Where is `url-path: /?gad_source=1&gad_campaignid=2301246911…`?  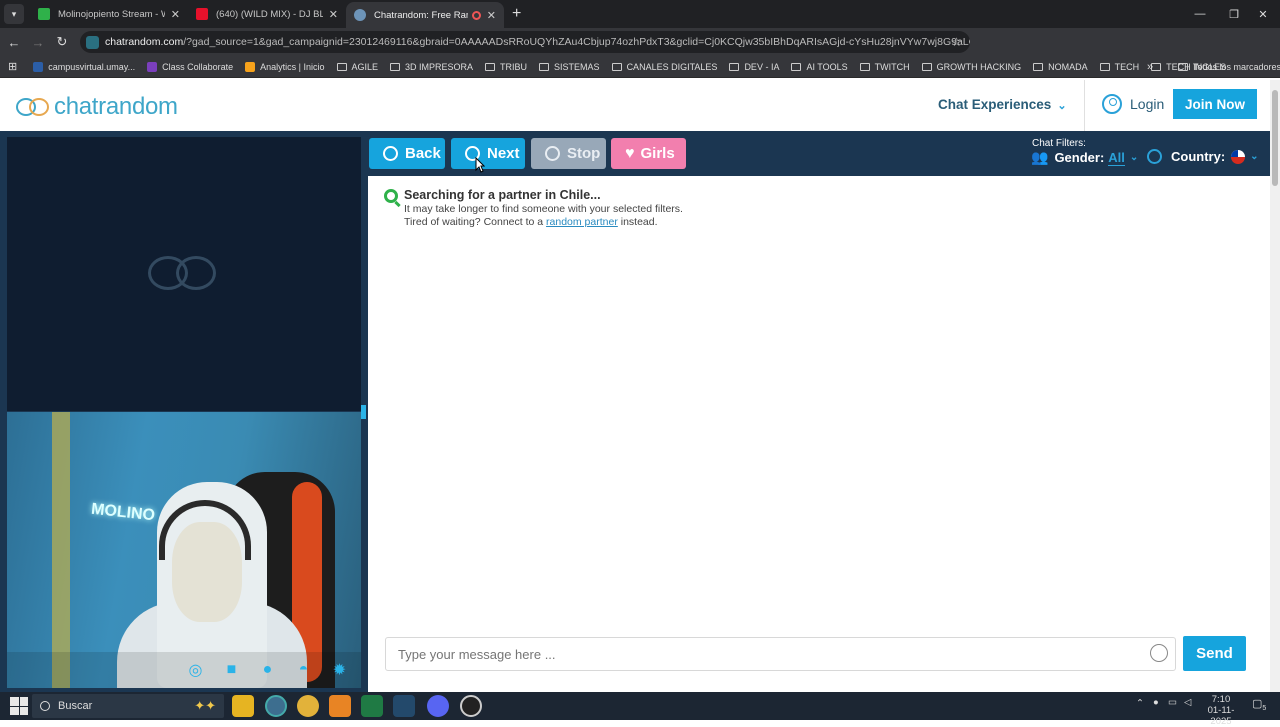 url-path: /?gad_source=1&gad_campaignid=2301246911… is located at coordinates (576, 42).